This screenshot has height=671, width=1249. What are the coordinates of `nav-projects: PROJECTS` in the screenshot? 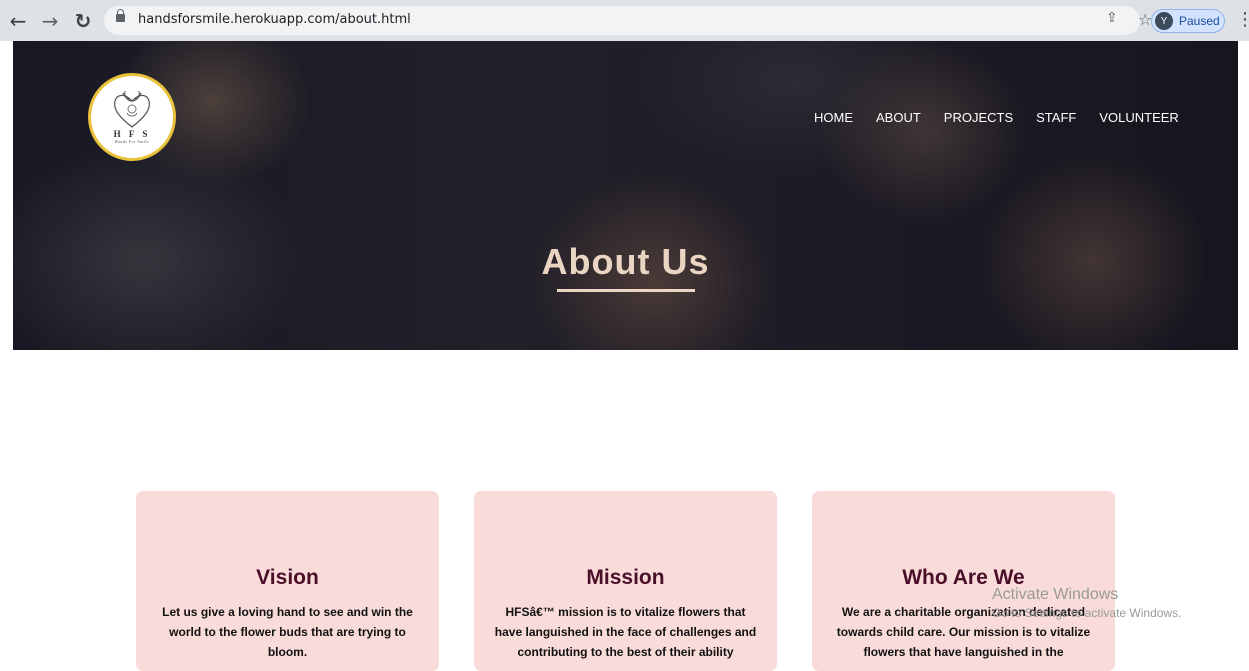 It's located at (978, 117).